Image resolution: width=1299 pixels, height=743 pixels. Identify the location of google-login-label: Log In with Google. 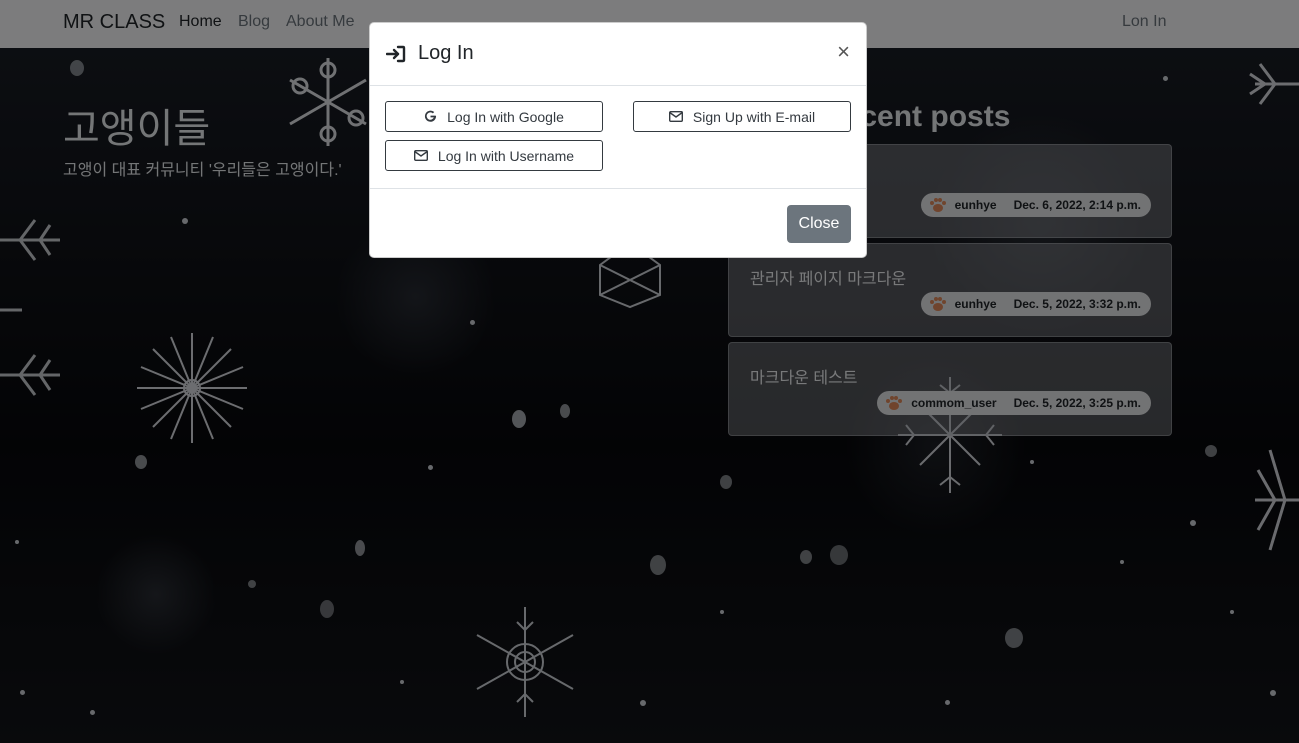
(505, 116).